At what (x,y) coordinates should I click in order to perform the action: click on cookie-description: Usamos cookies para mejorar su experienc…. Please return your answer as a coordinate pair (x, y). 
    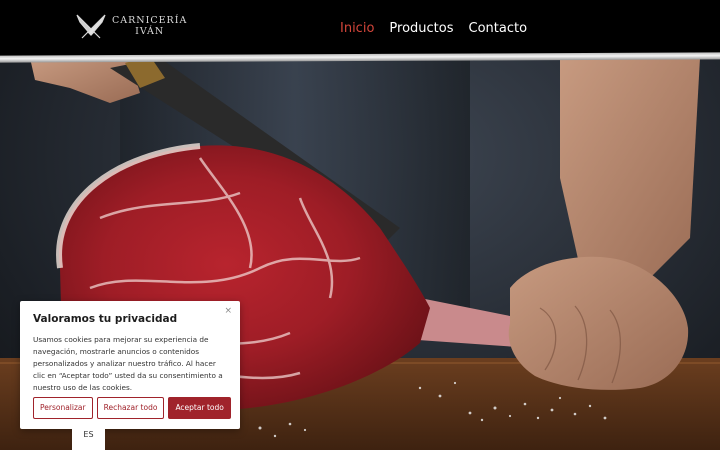
    Looking at the image, I should click on (128, 363).